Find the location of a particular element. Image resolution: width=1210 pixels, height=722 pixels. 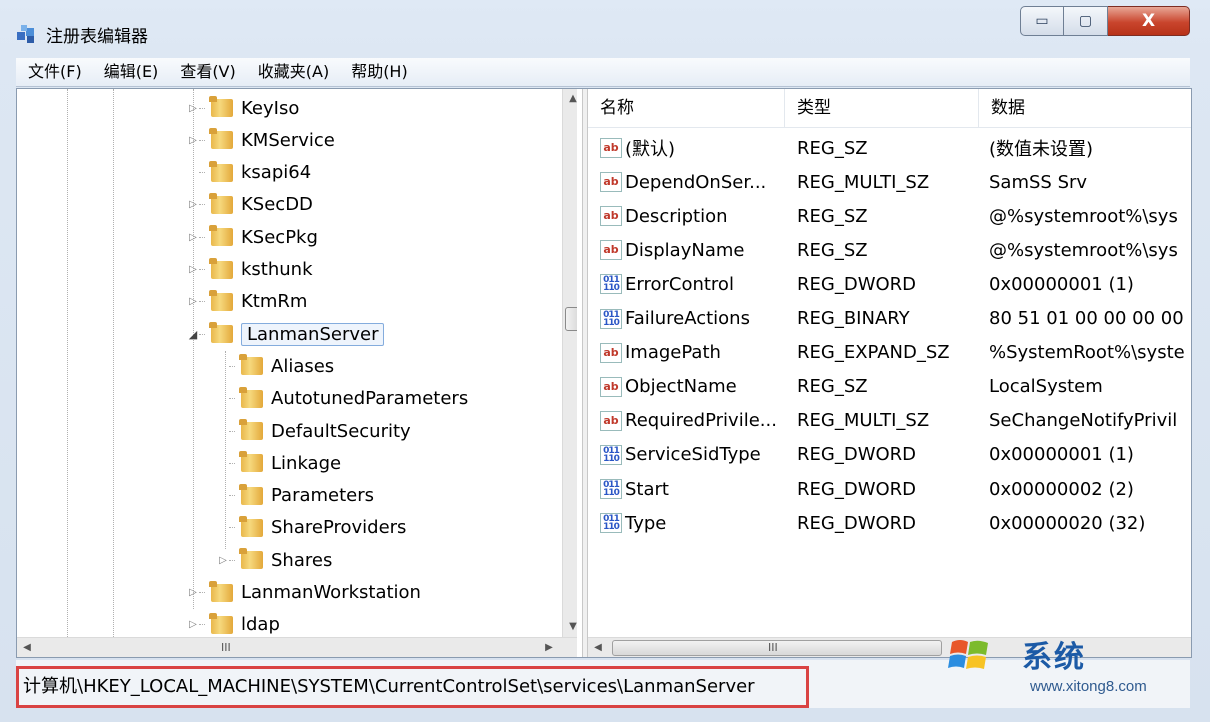

menu-favorites: 收藏夹(A) is located at coordinates (292, 72).